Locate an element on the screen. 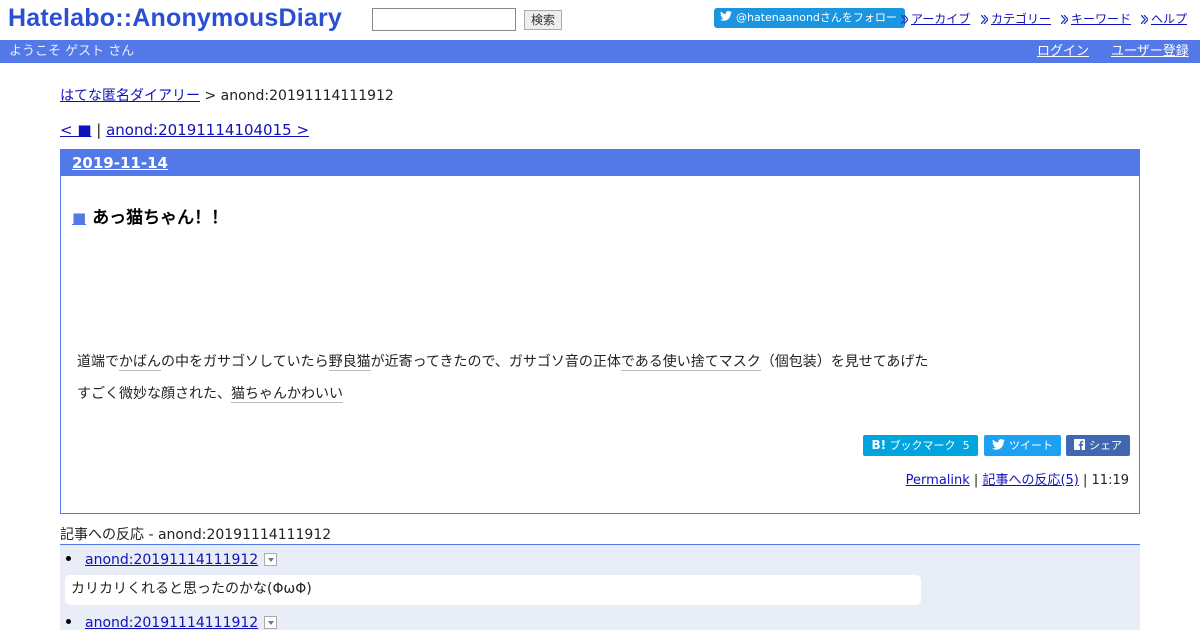  breadcrumb-home-link: はてな匿名ダイアリー is located at coordinates (130, 96).